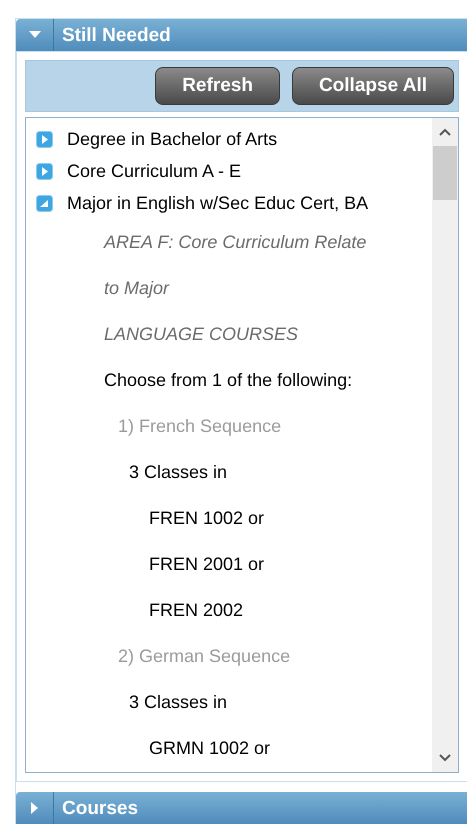  Describe the element at coordinates (241, 35) in the screenshot. I see `section-header: Still Needed` at that location.